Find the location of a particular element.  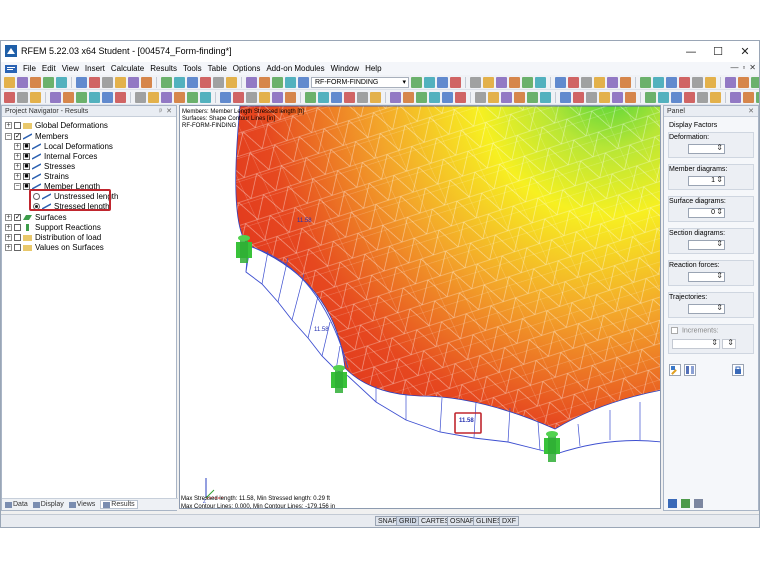

tree-surfaces: + ✓ Surfaces is located at coordinates (36, 217).